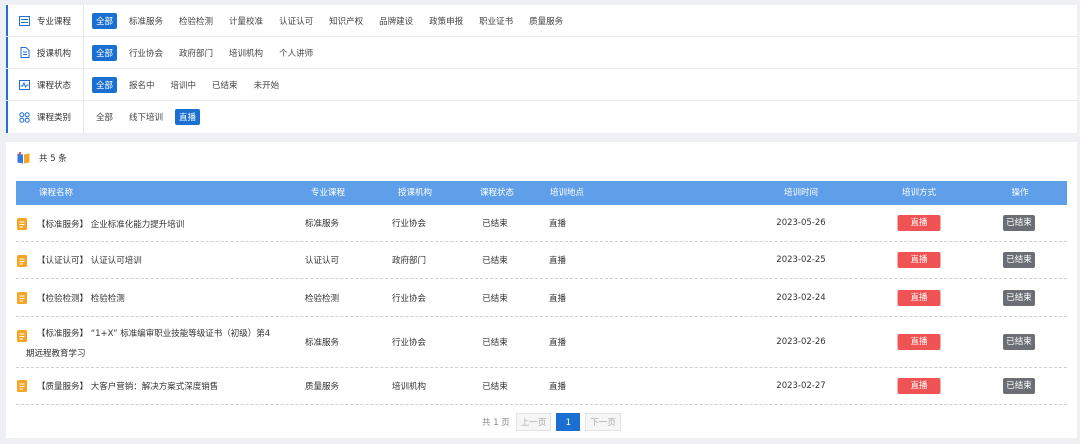 Image resolution: width=1080 pixels, height=444 pixels. What do you see at coordinates (24, 20) in the screenshot?
I see `list-icon` at bounding box center [24, 20].